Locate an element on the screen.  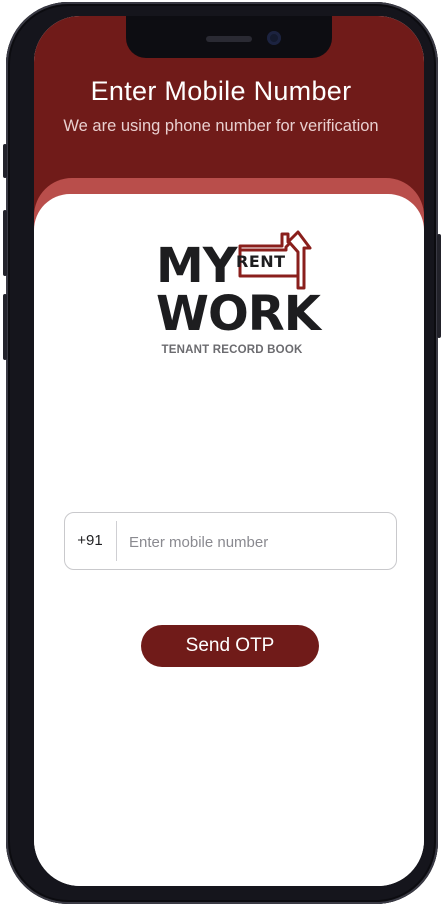
mobile-number-input is located at coordinates (254, 542).